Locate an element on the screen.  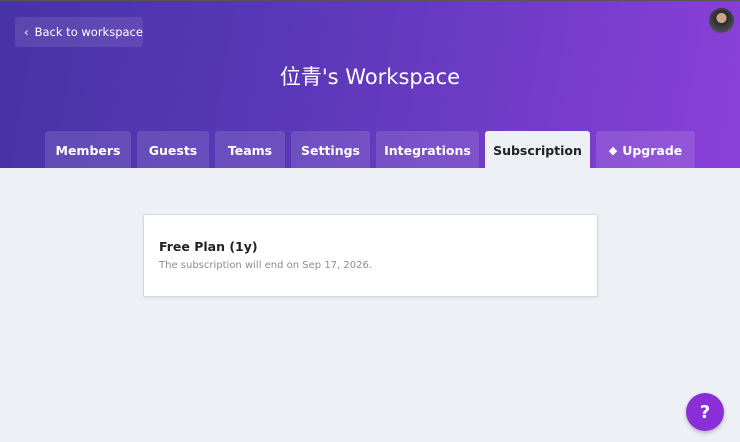
tab-label: Teams is located at coordinates (250, 150).